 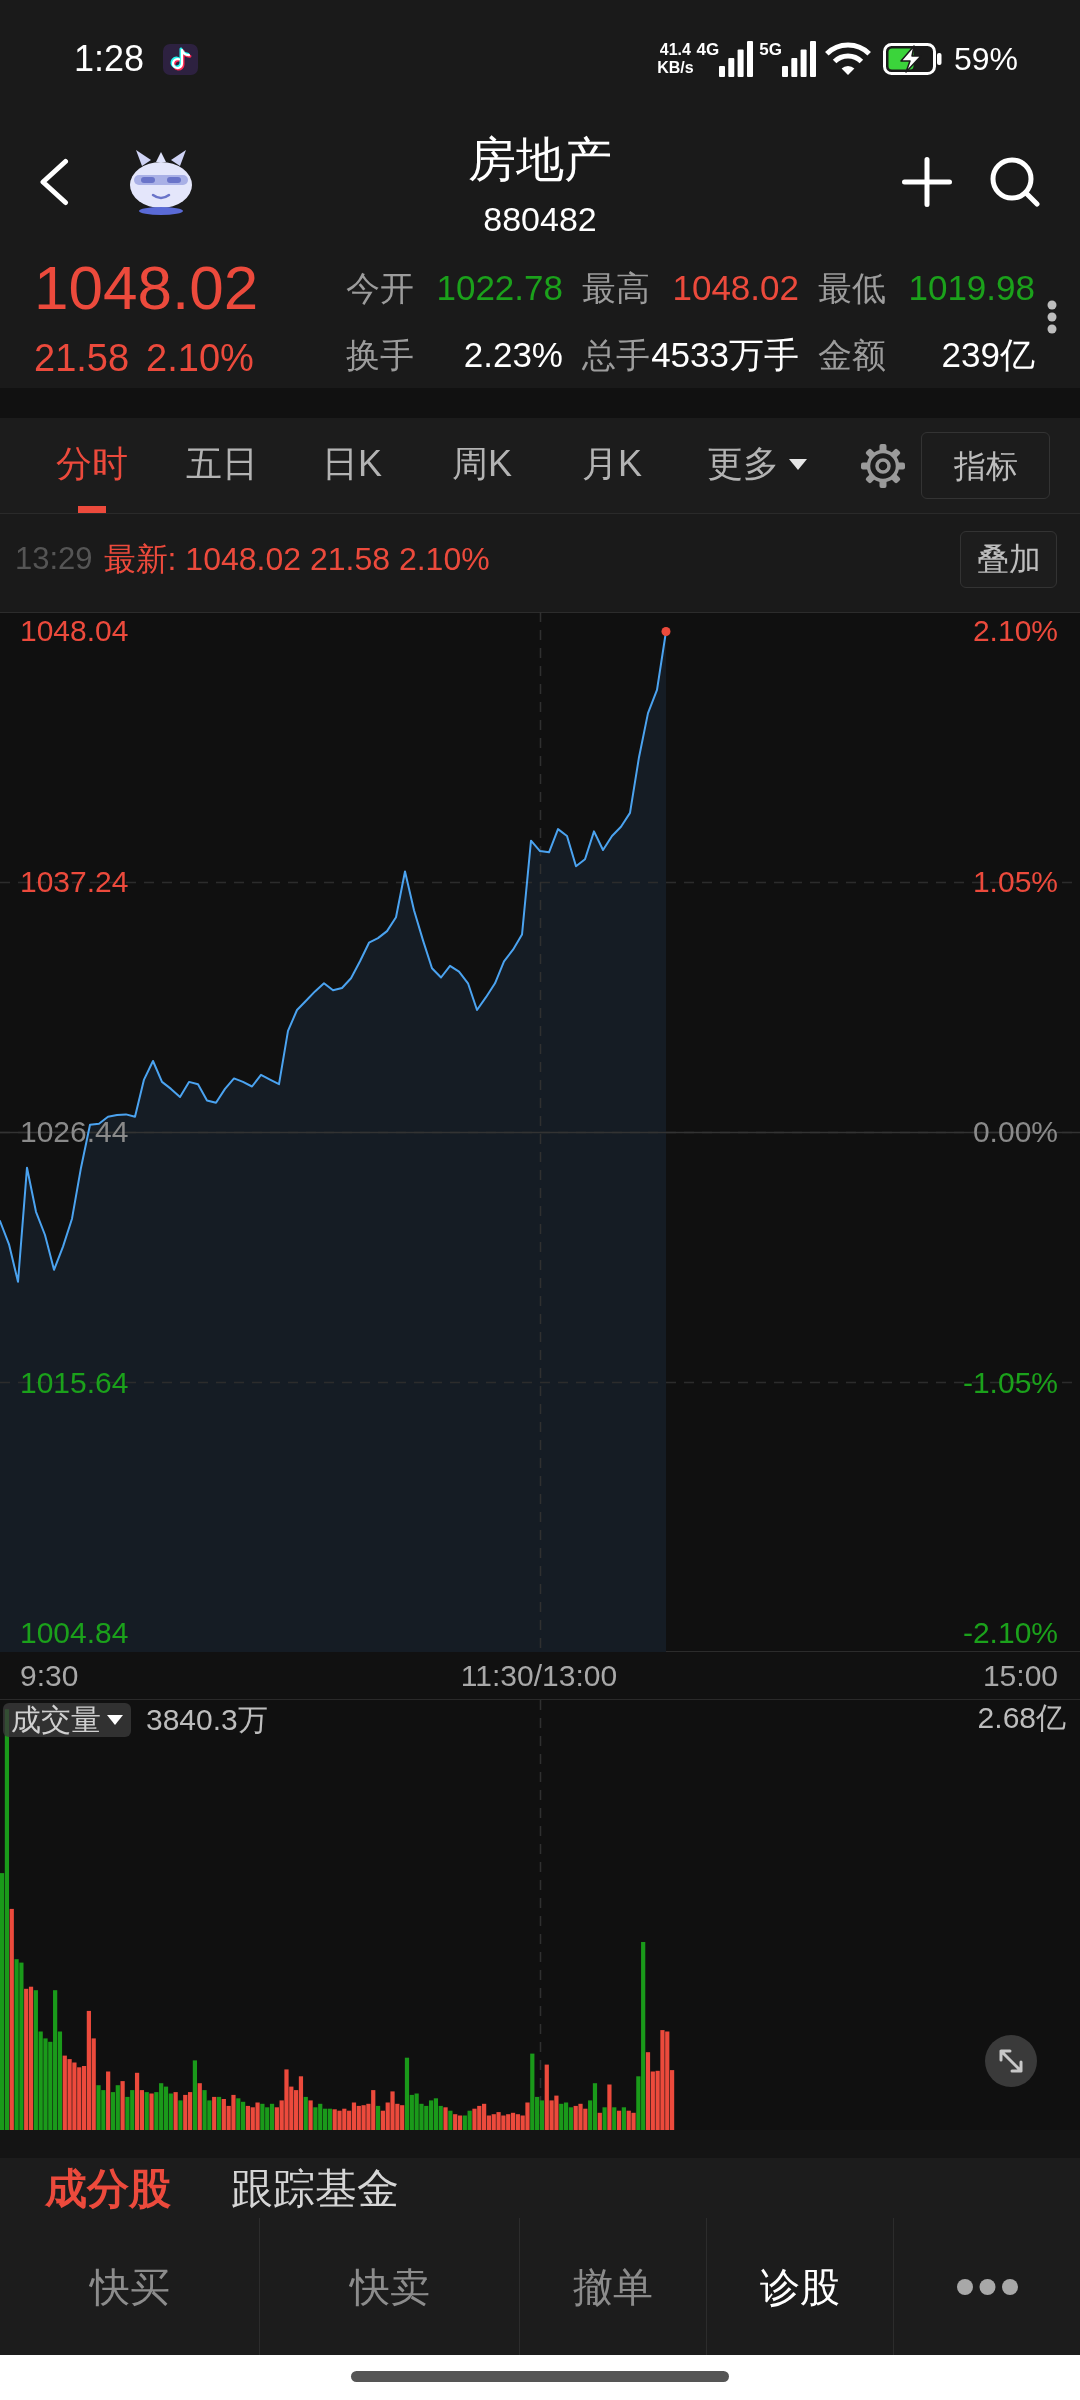 What do you see at coordinates (146, 288) in the screenshot?
I see `last-price: 1048.02` at bounding box center [146, 288].